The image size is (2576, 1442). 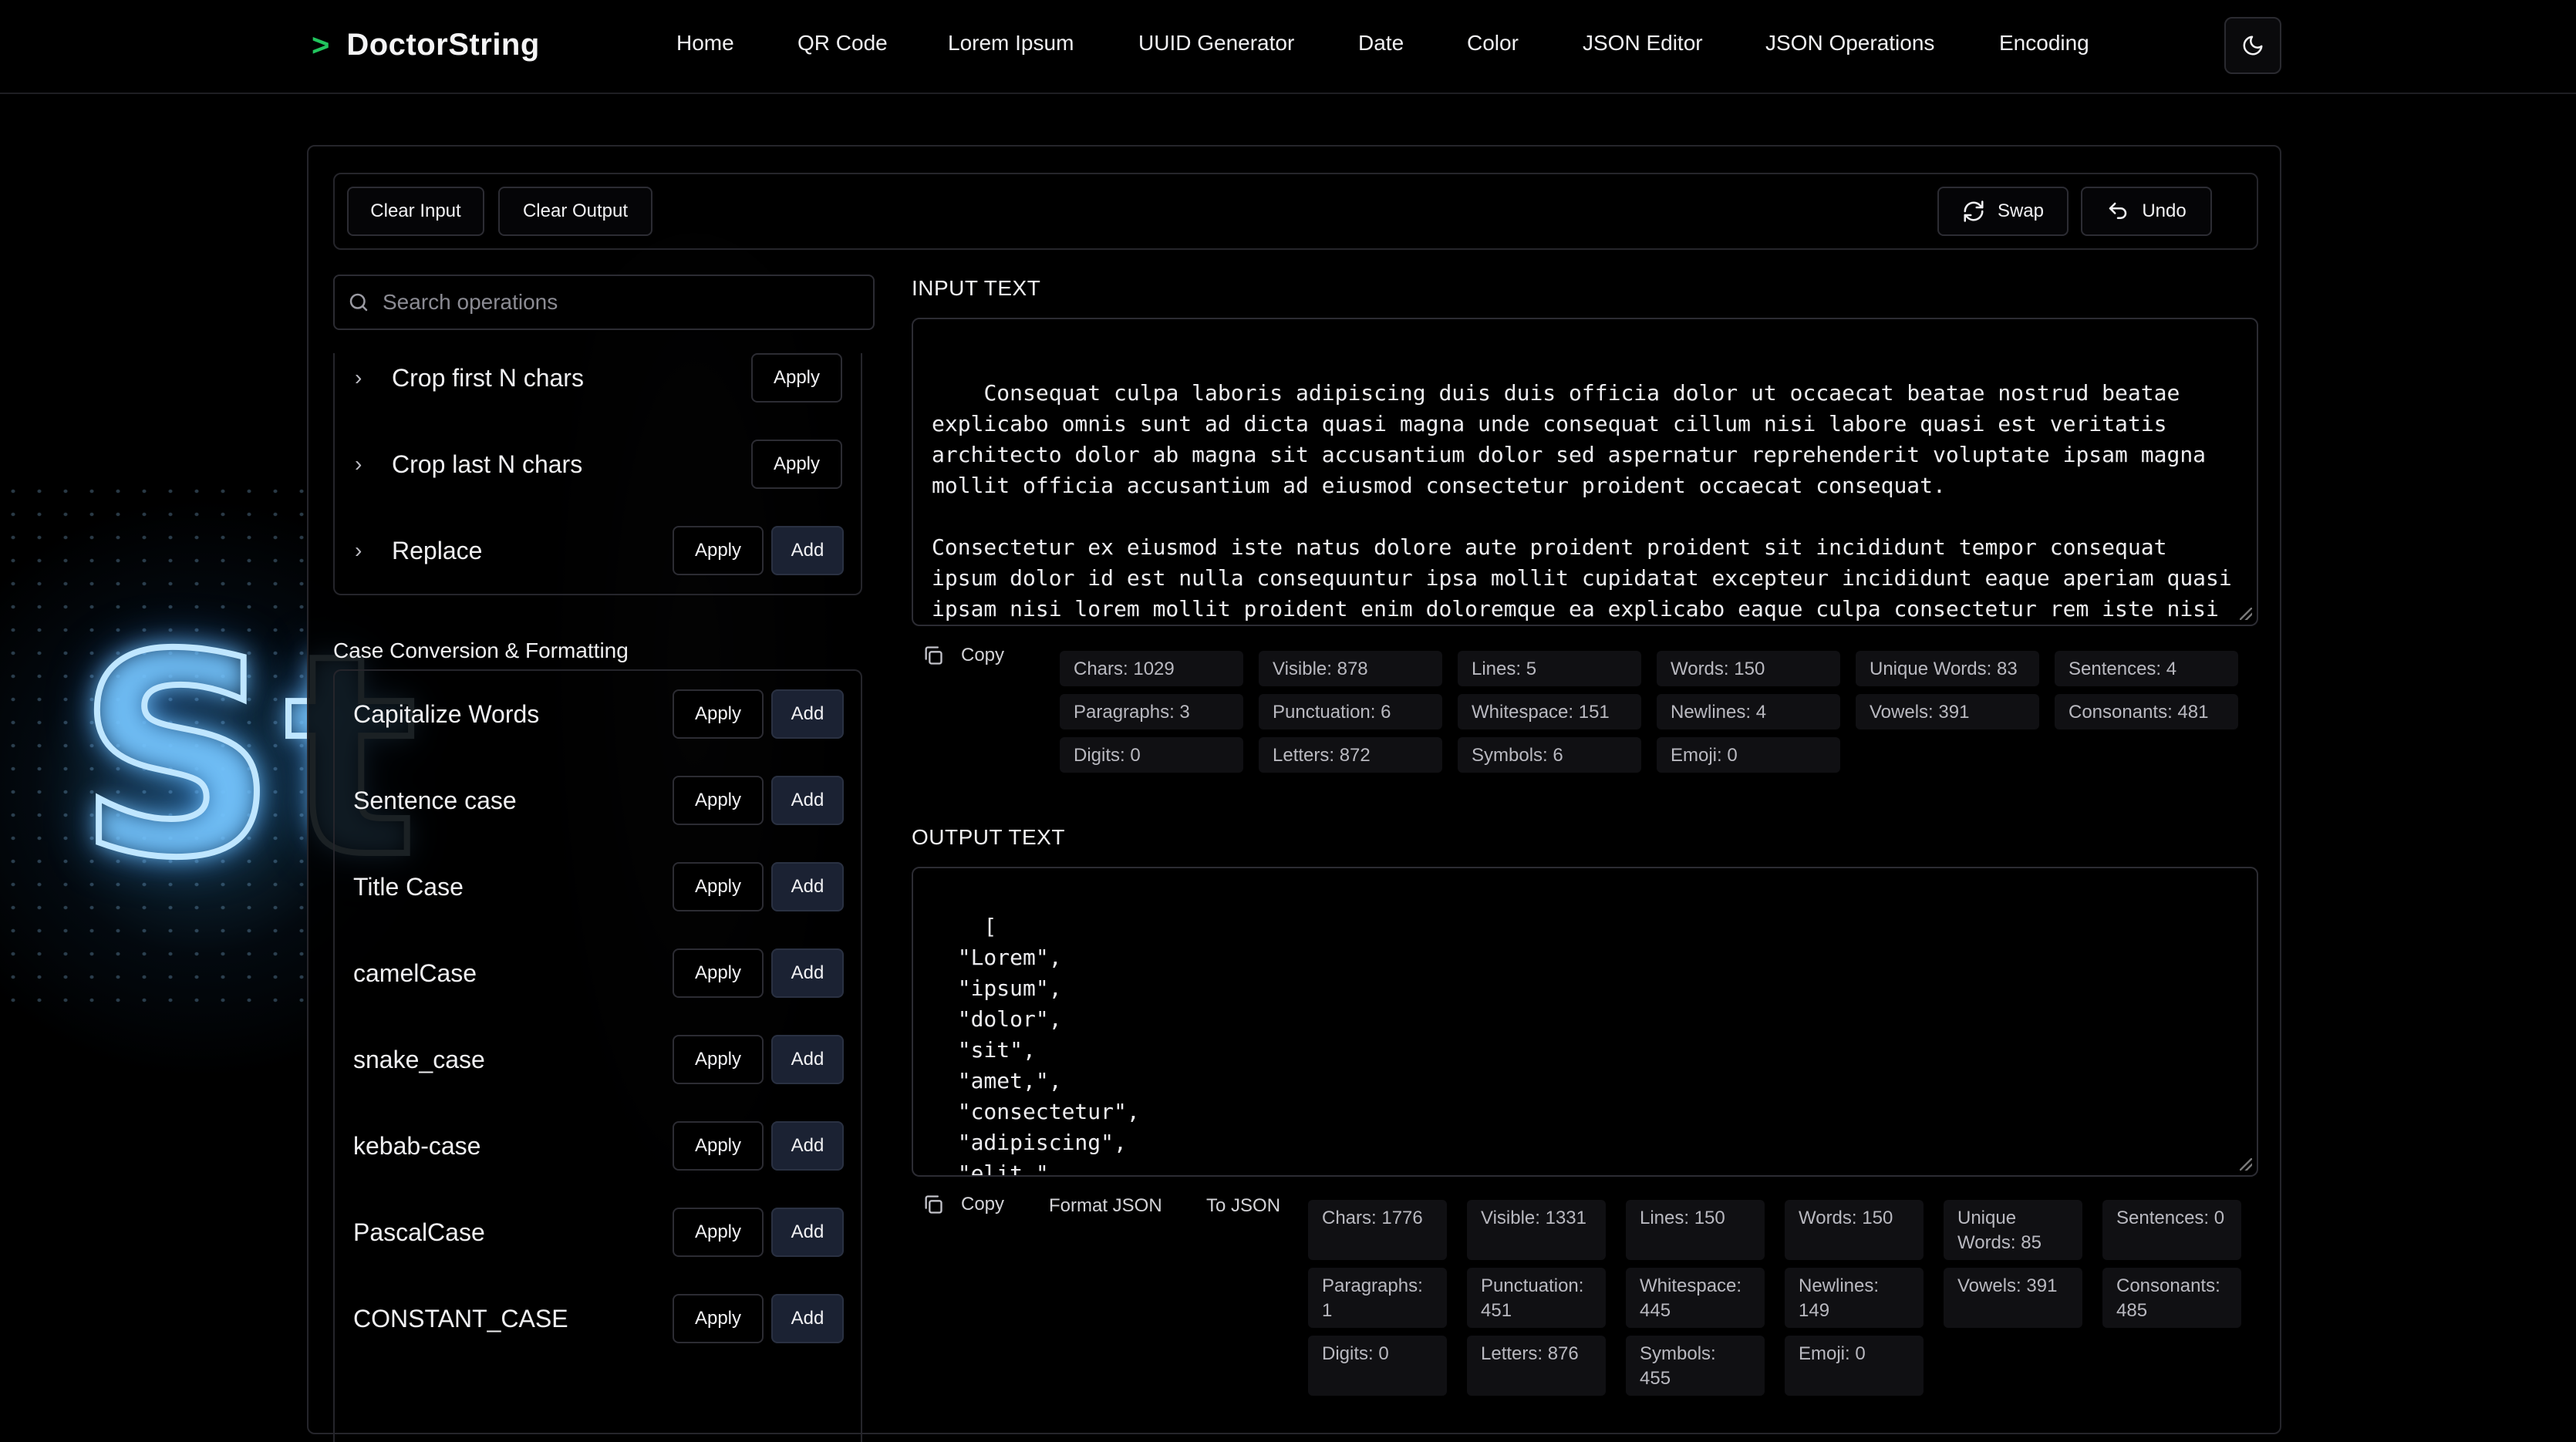 What do you see at coordinates (1974, 211) in the screenshot?
I see `swap-icon` at bounding box center [1974, 211].